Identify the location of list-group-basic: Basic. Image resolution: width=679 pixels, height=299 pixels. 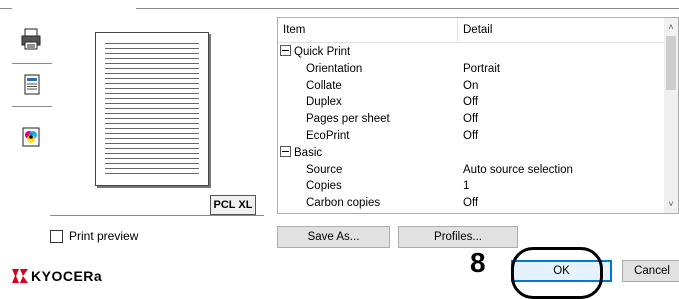
(471, 153).